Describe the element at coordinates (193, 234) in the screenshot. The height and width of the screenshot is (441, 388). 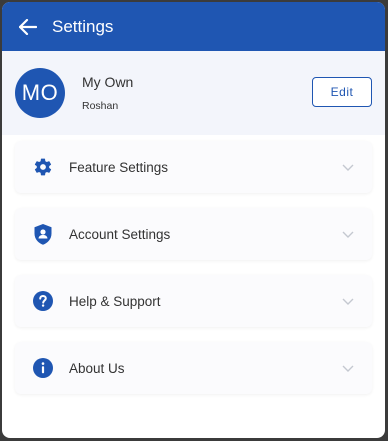
I see `menu-item-account-settings: Account Settings` at that location.